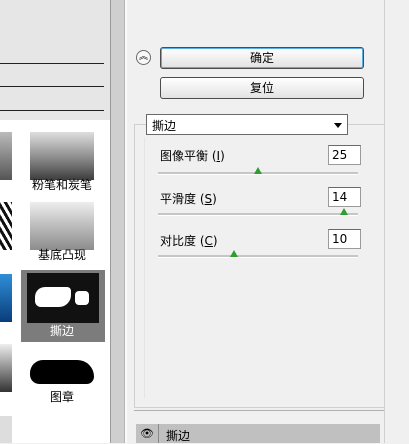  What do you see at coordinates (61, 255) in the screenshot?
I see `filter-caption: 基底凸现` at bounding box center [61, 255].